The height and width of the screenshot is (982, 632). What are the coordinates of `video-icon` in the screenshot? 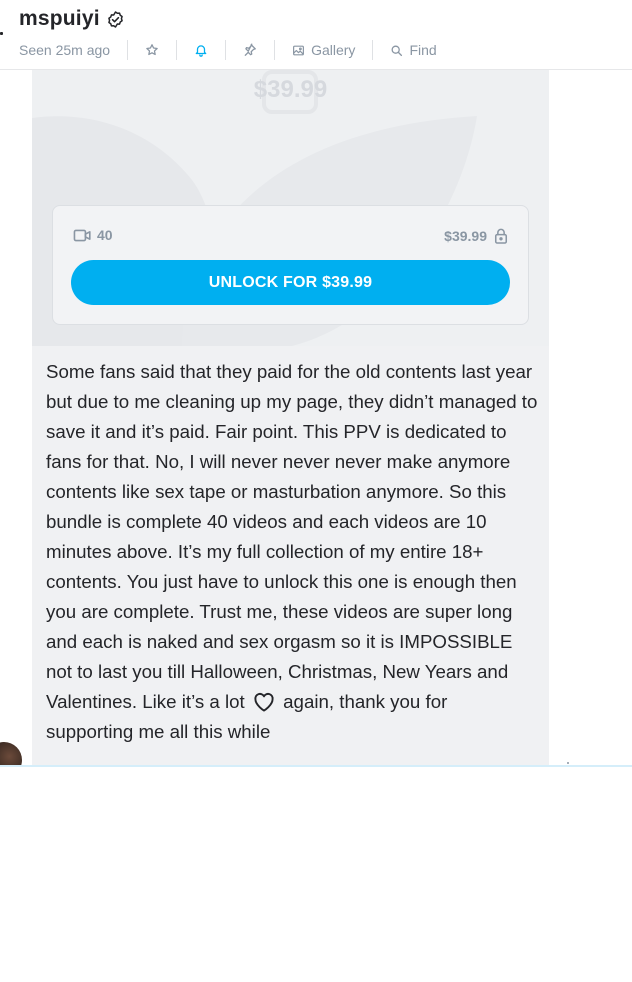 It's located at (82, 235).